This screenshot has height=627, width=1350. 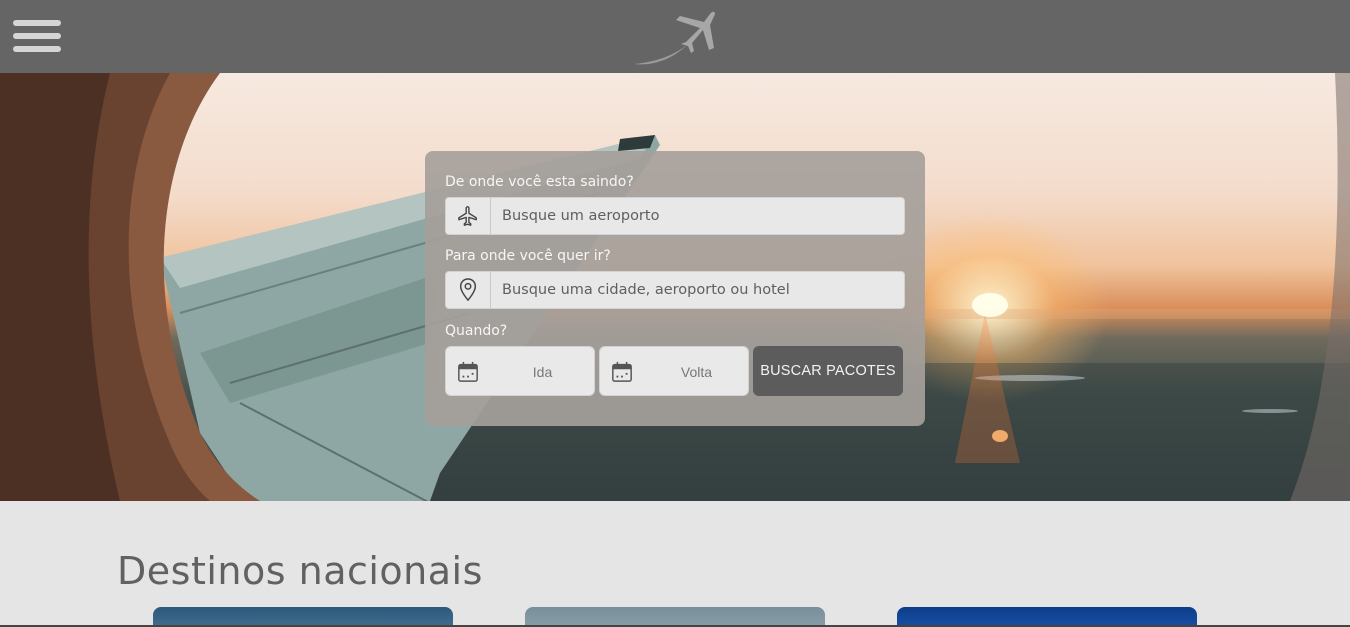 I want to click on destination-label: Para onde você quer ir?, so click(x=528, y=256).